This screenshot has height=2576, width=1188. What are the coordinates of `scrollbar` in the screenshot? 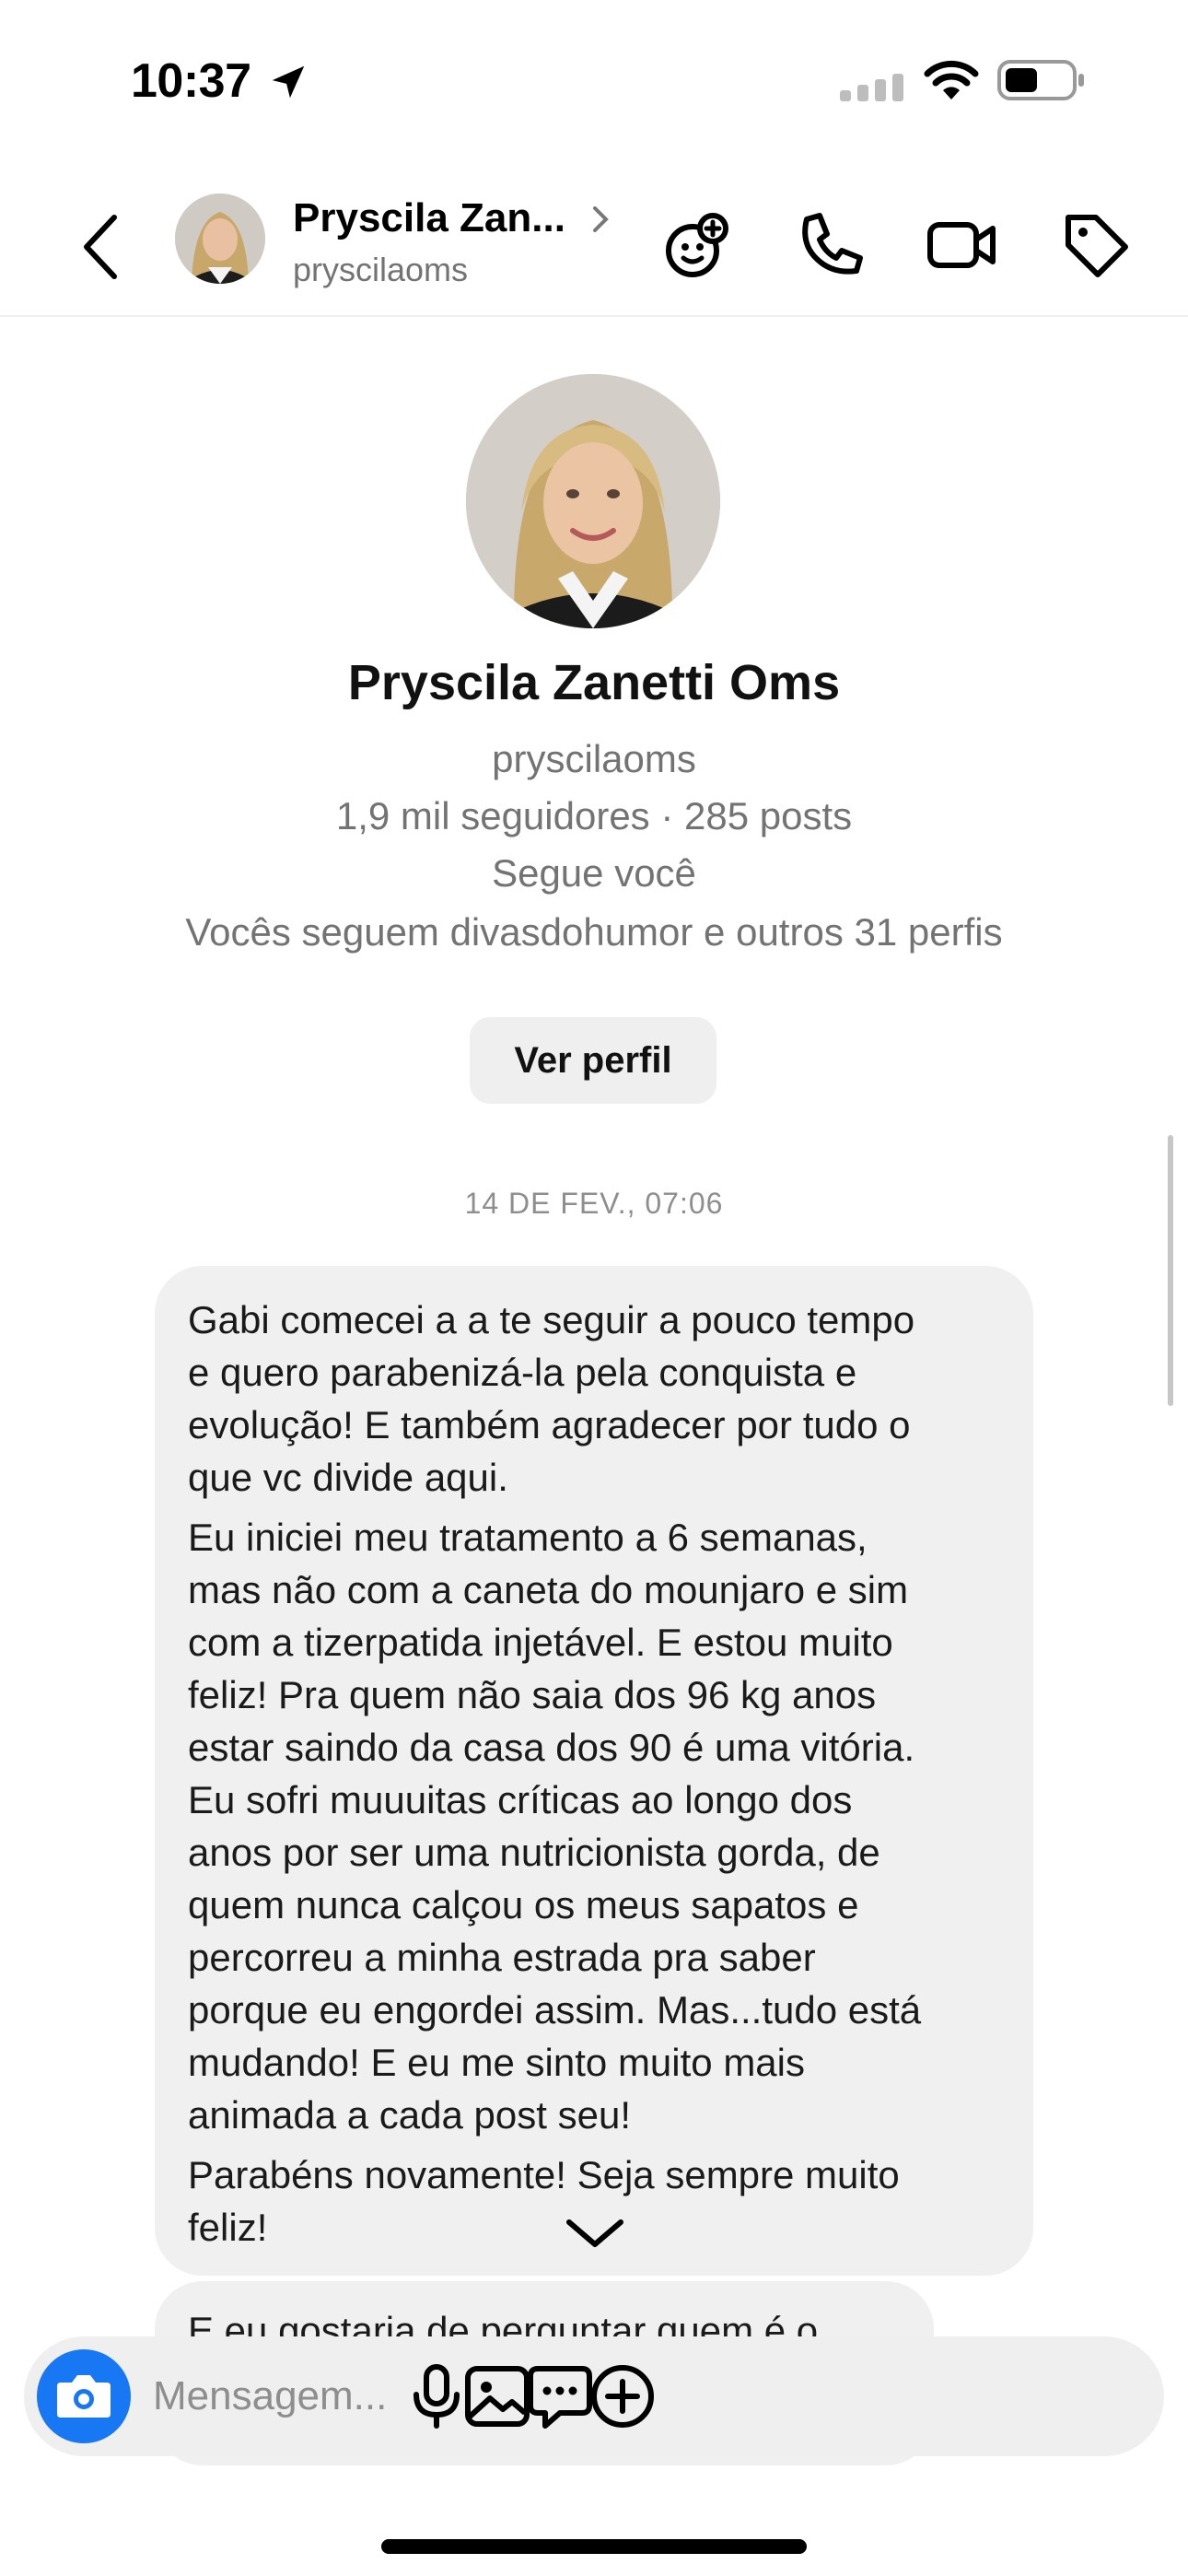 It's located at (1170, 1270).